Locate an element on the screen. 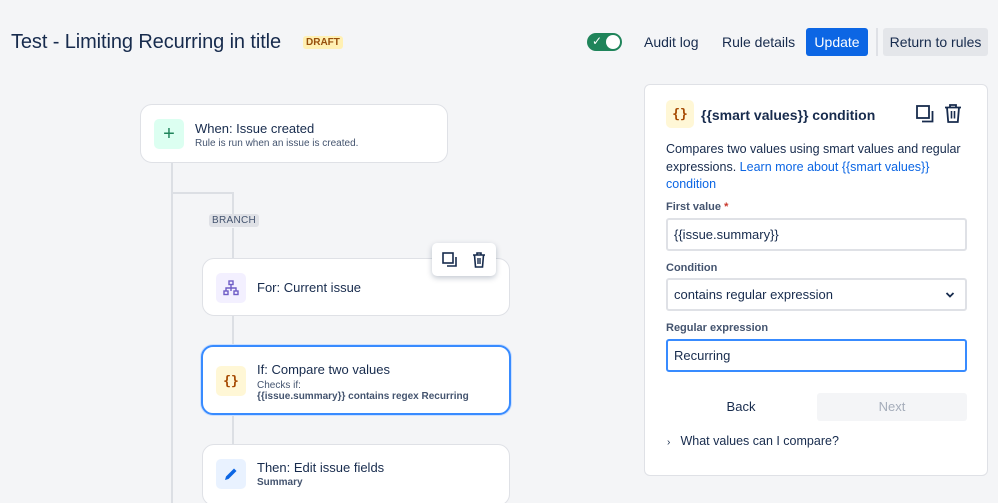 Image resolution: width=998 pixels, height=503 pixels. for-step-title: For: Current issue is located at coordinates (309, 287).